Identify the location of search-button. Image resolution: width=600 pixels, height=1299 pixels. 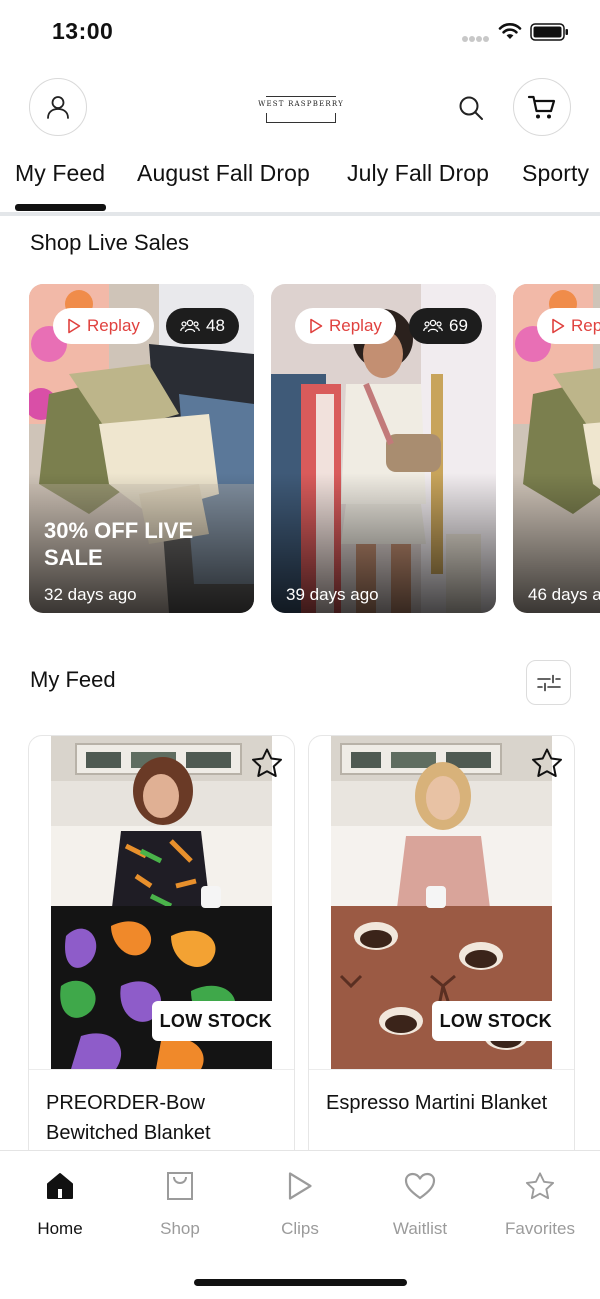
(471, 108).